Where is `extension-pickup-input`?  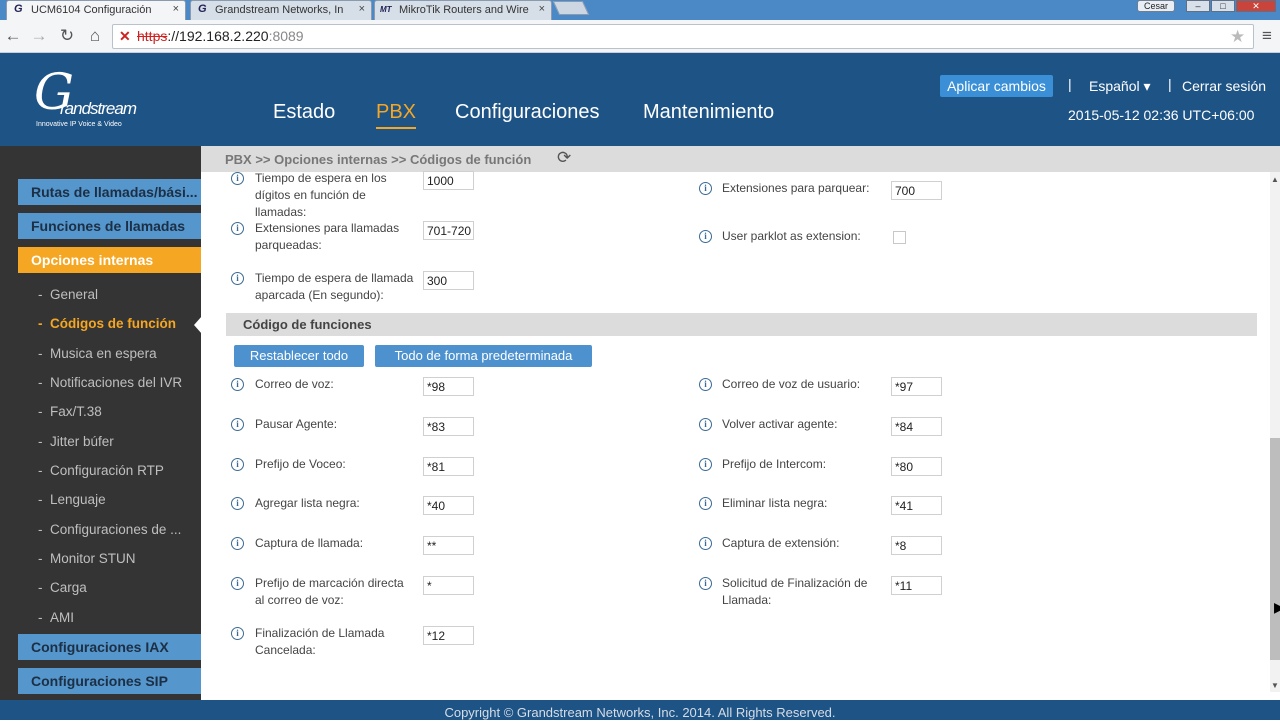
extension-pickup-input is located at coordinates (916, 545).